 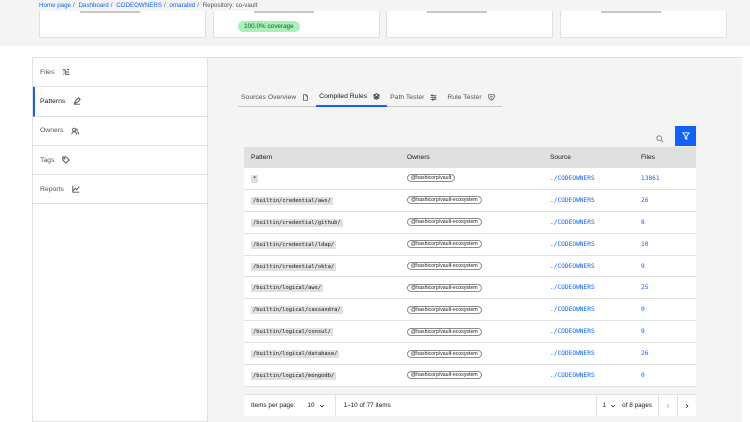 I want to click on sliders-icon, so click(x=434, y=97).